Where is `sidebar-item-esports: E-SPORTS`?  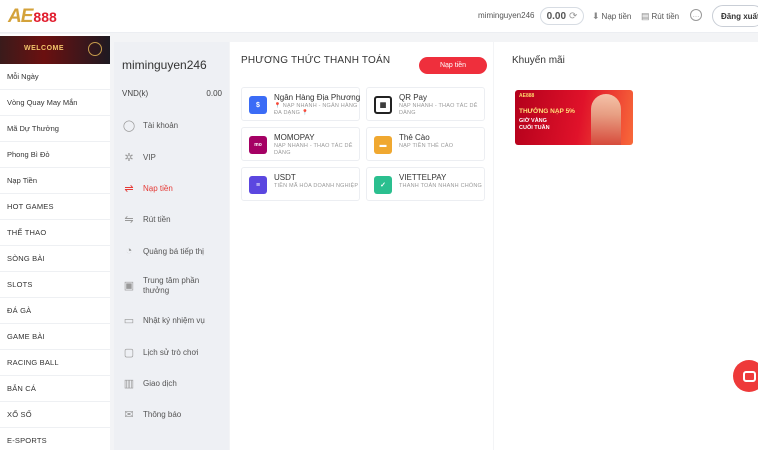
sidebar-item-esports: E-SPORTS is located at coordinates (55, 439).